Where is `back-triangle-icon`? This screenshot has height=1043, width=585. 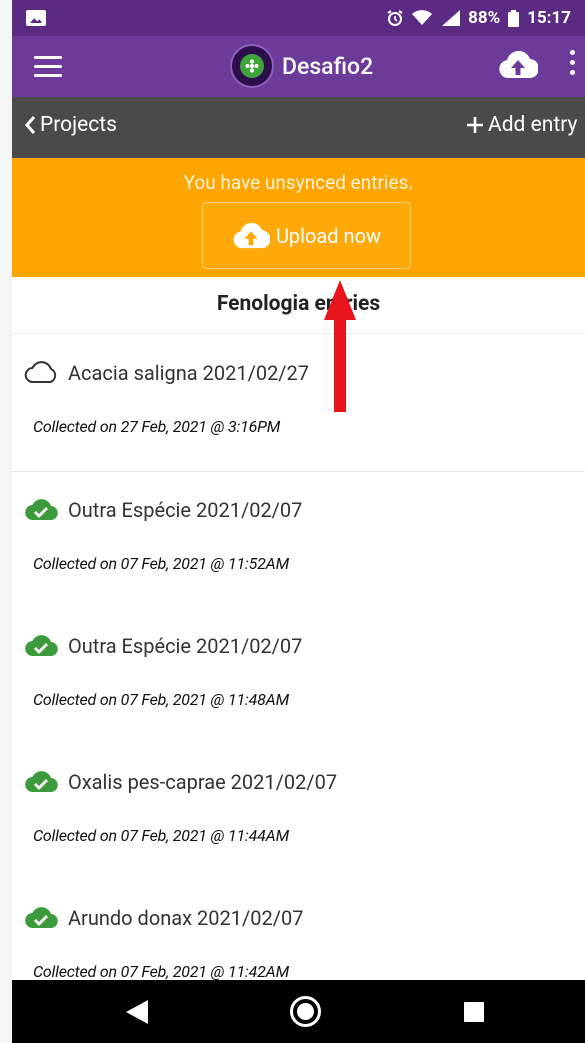
back-triangle-icon is located at coordinates (137, 1012).